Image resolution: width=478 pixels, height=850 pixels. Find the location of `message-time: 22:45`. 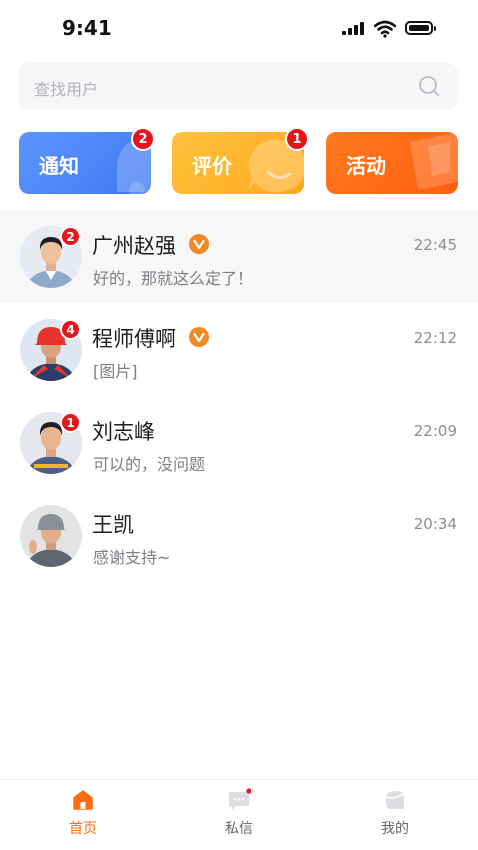

message-time: 22:45 is located at coordinates (435, 245).